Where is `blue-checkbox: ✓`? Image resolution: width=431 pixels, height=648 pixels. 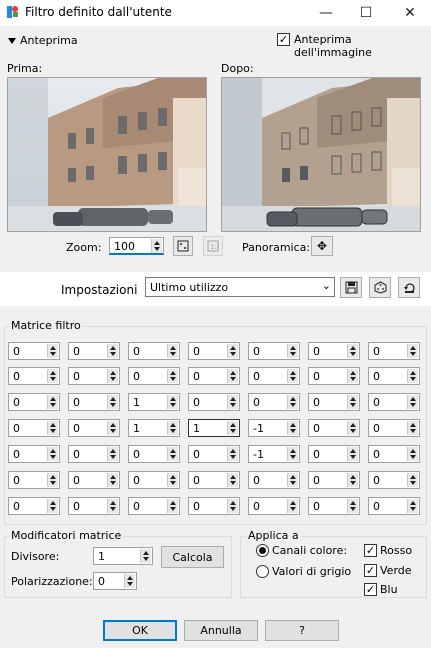 blue-checkbox: ✓ is located at coordinates (370, 589).